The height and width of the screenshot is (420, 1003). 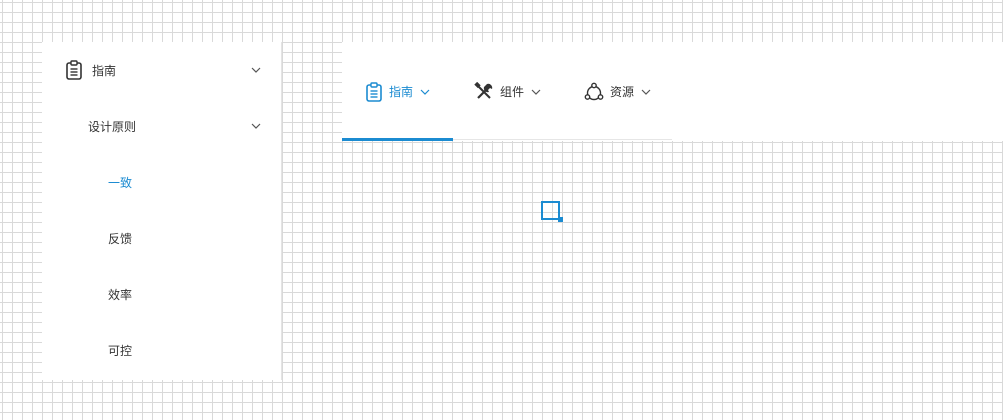 I want to click on hmenu-item-components: 组件, so click(x=508, y=91).